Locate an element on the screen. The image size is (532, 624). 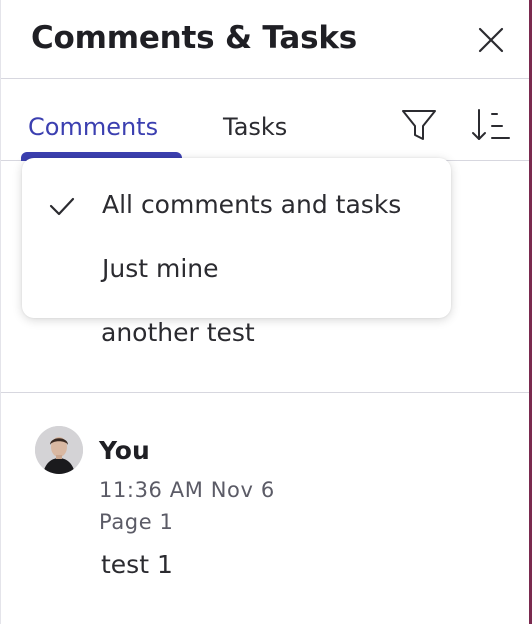
filter-option-all: All comments and tasks is located at coordinates (236, 206).